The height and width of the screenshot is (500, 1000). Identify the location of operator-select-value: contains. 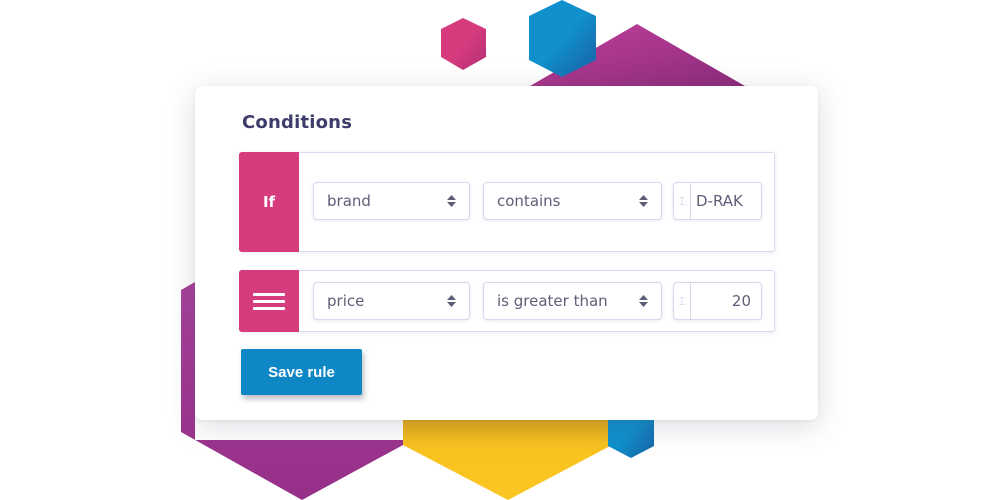
(529, 201).